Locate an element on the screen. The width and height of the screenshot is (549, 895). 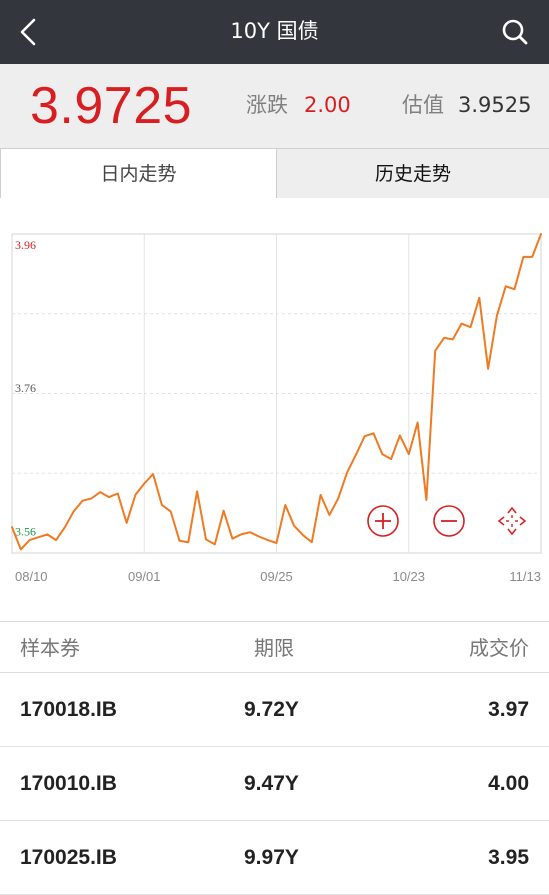
quote-summary: 3.9725 涨跌 2.00 估值 3.9525 is located at coordinates (274, 106).